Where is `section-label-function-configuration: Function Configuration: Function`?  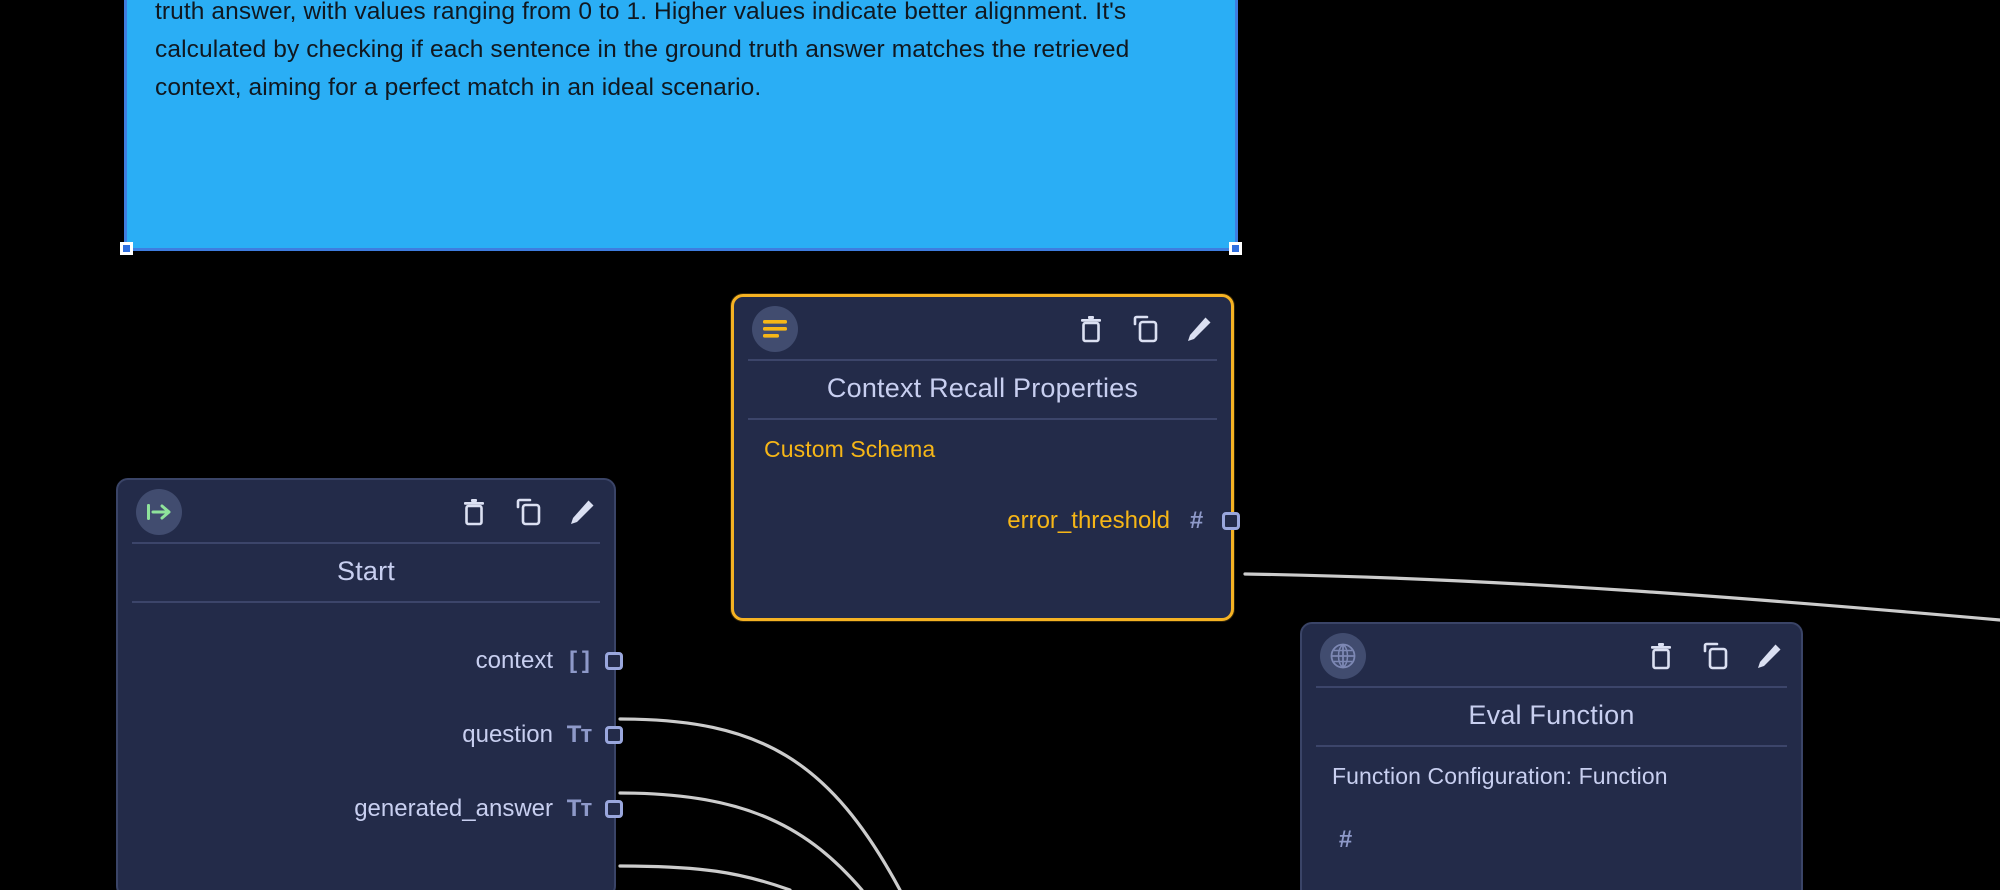
section-label-function-configuration: Function Configuration: Function is located at coordinates (1500, 776).